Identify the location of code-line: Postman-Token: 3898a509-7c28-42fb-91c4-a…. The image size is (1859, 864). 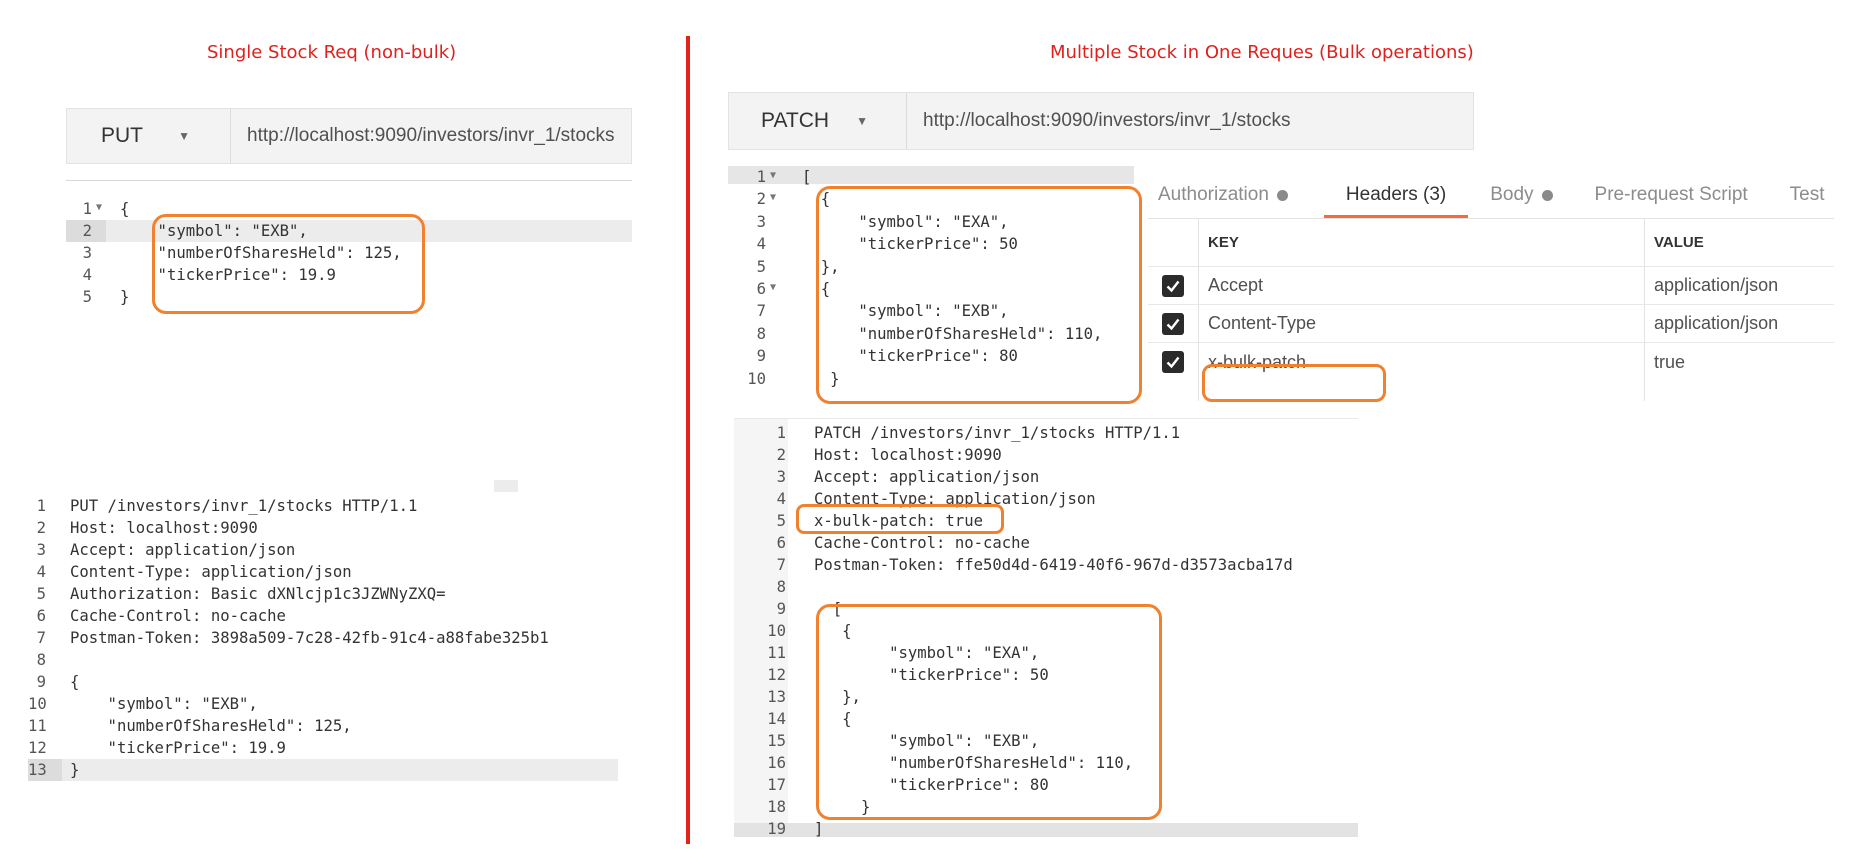
(309, 638).